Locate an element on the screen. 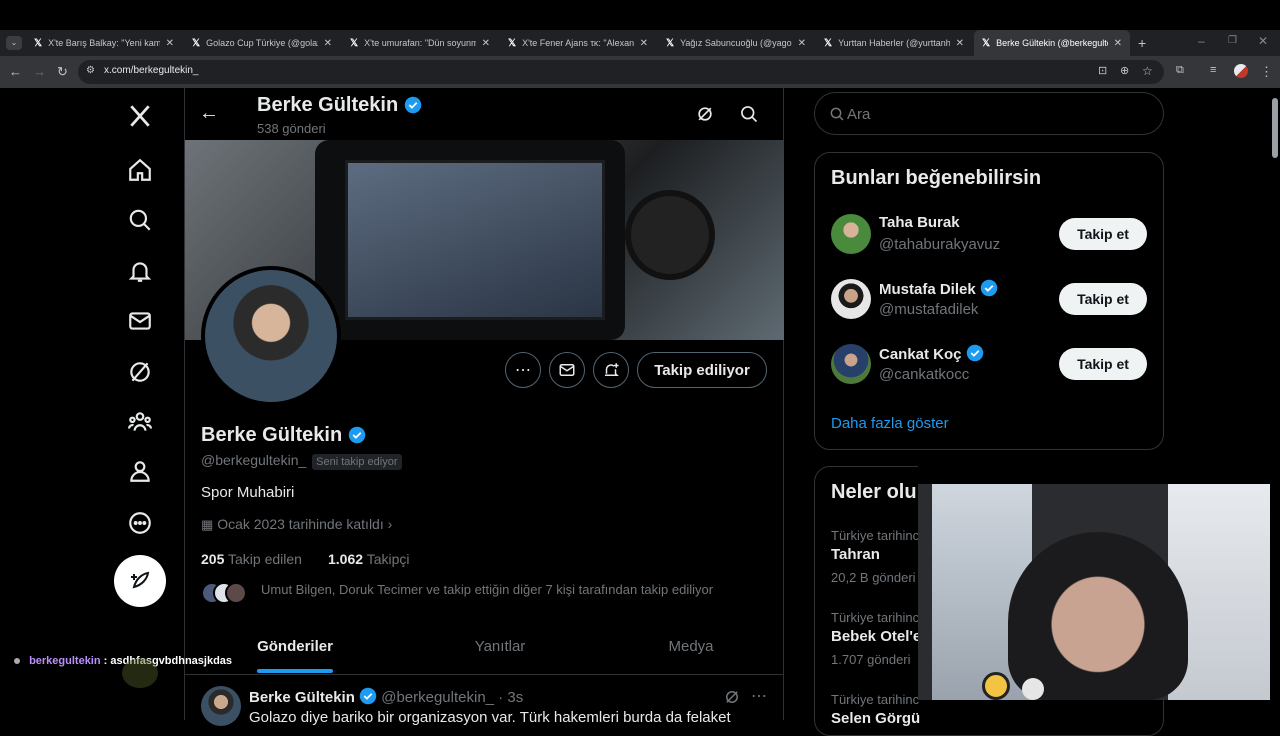 Image resolution: width=1280 pixels, height=736 pixels. browser-tab: 𝕏 X'te umurafan: "Dün soyunma ✕ is located at coordinates (420, 43).